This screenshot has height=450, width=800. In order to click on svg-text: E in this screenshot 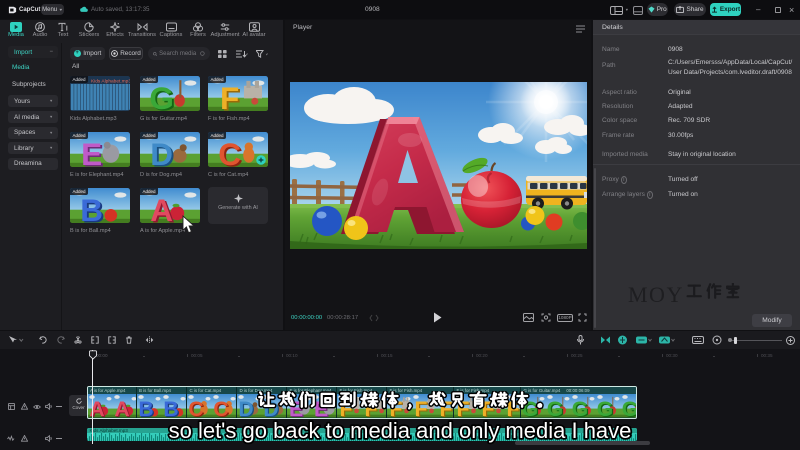, I will do `click(91, 151)`.